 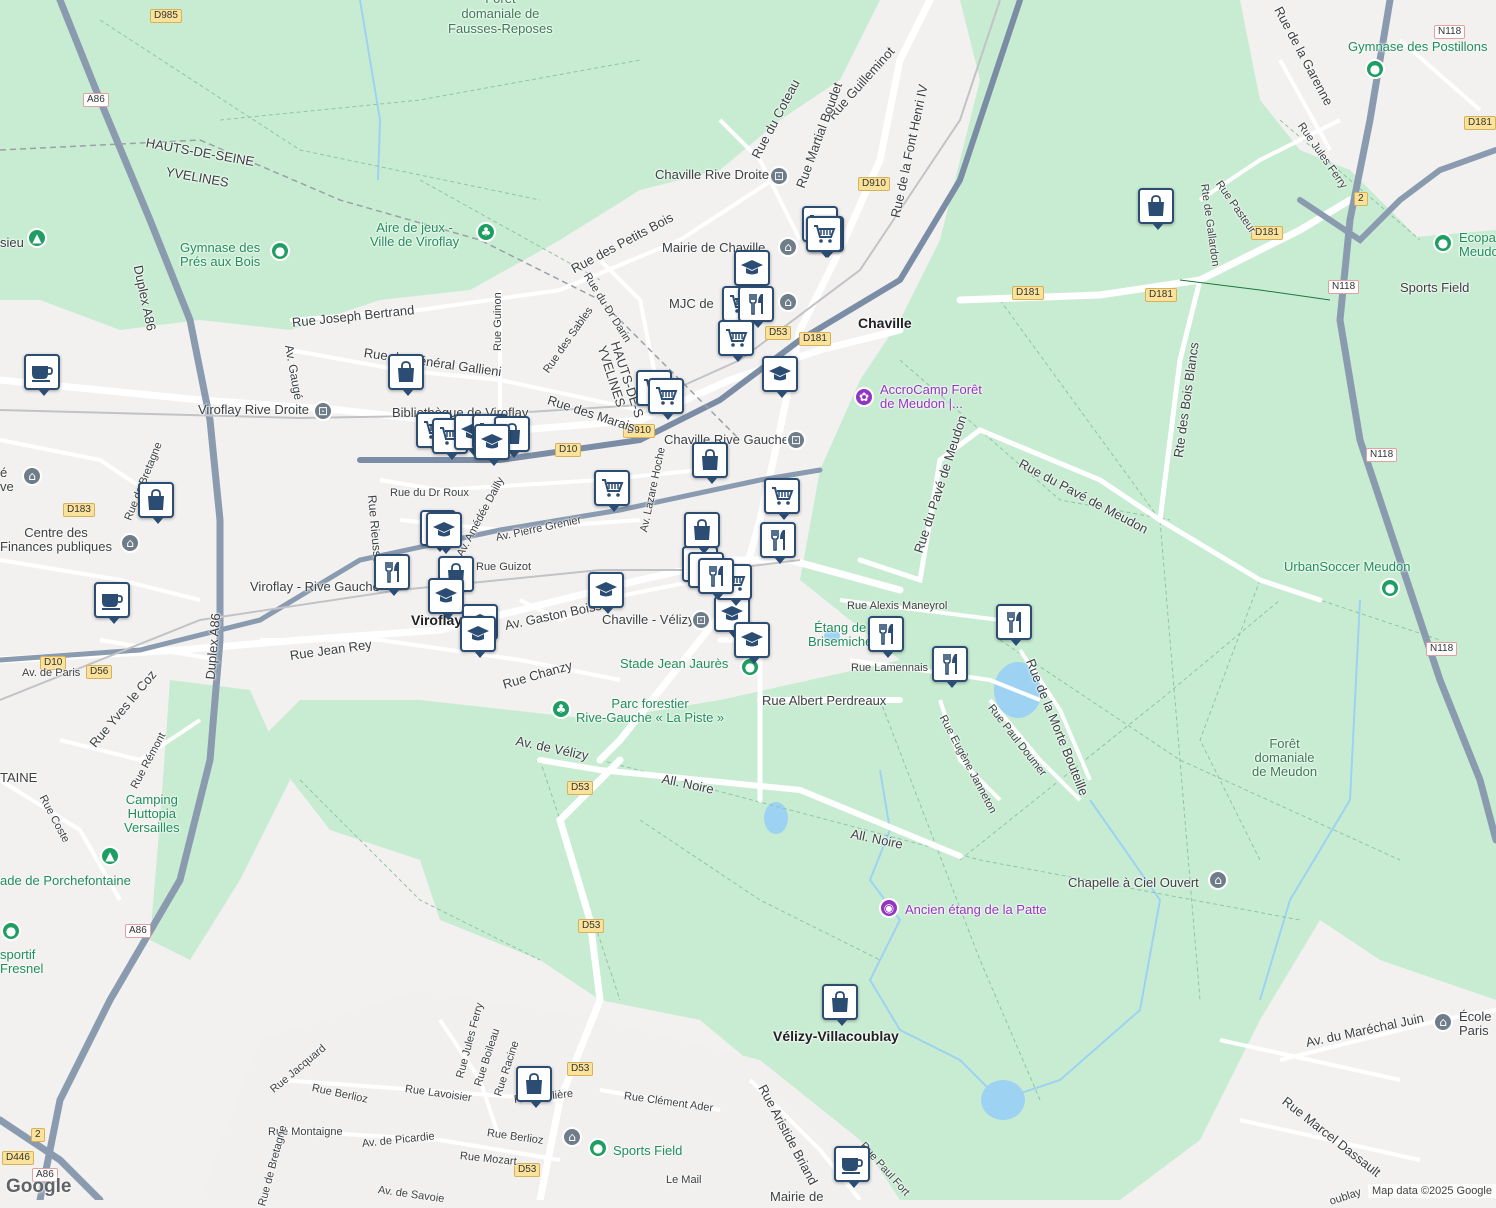 I want to click on shield-d910: D910, so click(x=874, y=184).